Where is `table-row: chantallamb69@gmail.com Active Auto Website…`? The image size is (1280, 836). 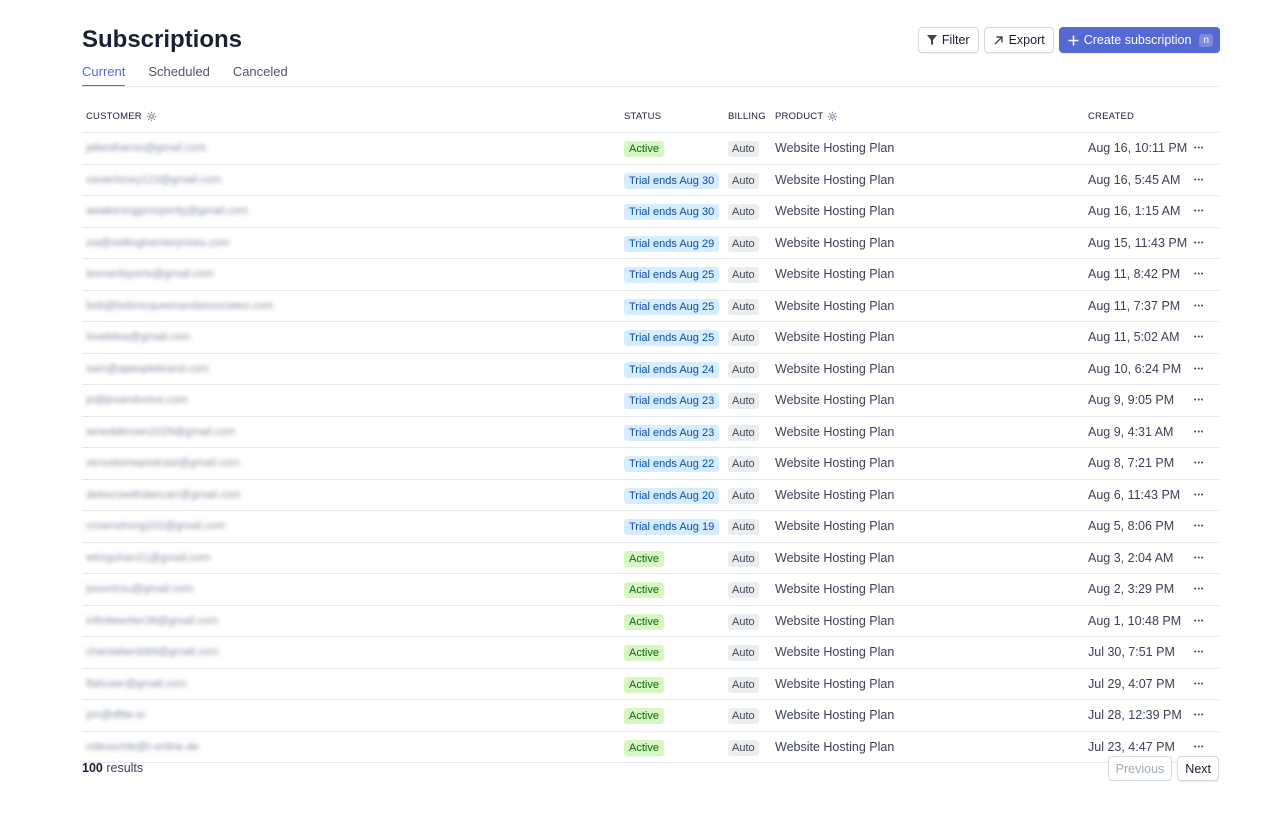 table-row: chantallamb69@gmail.com Active Auto Website… is located at coordinates (650, 653).